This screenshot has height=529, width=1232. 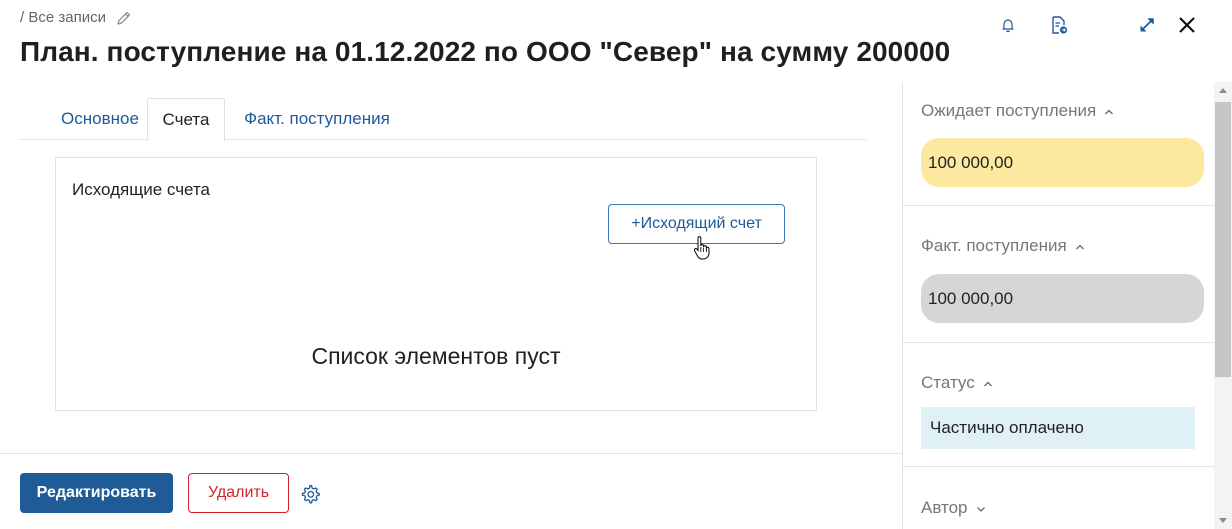 I want to click on empty-list-message: Список элементов пуст, so click(x=436, y=356).